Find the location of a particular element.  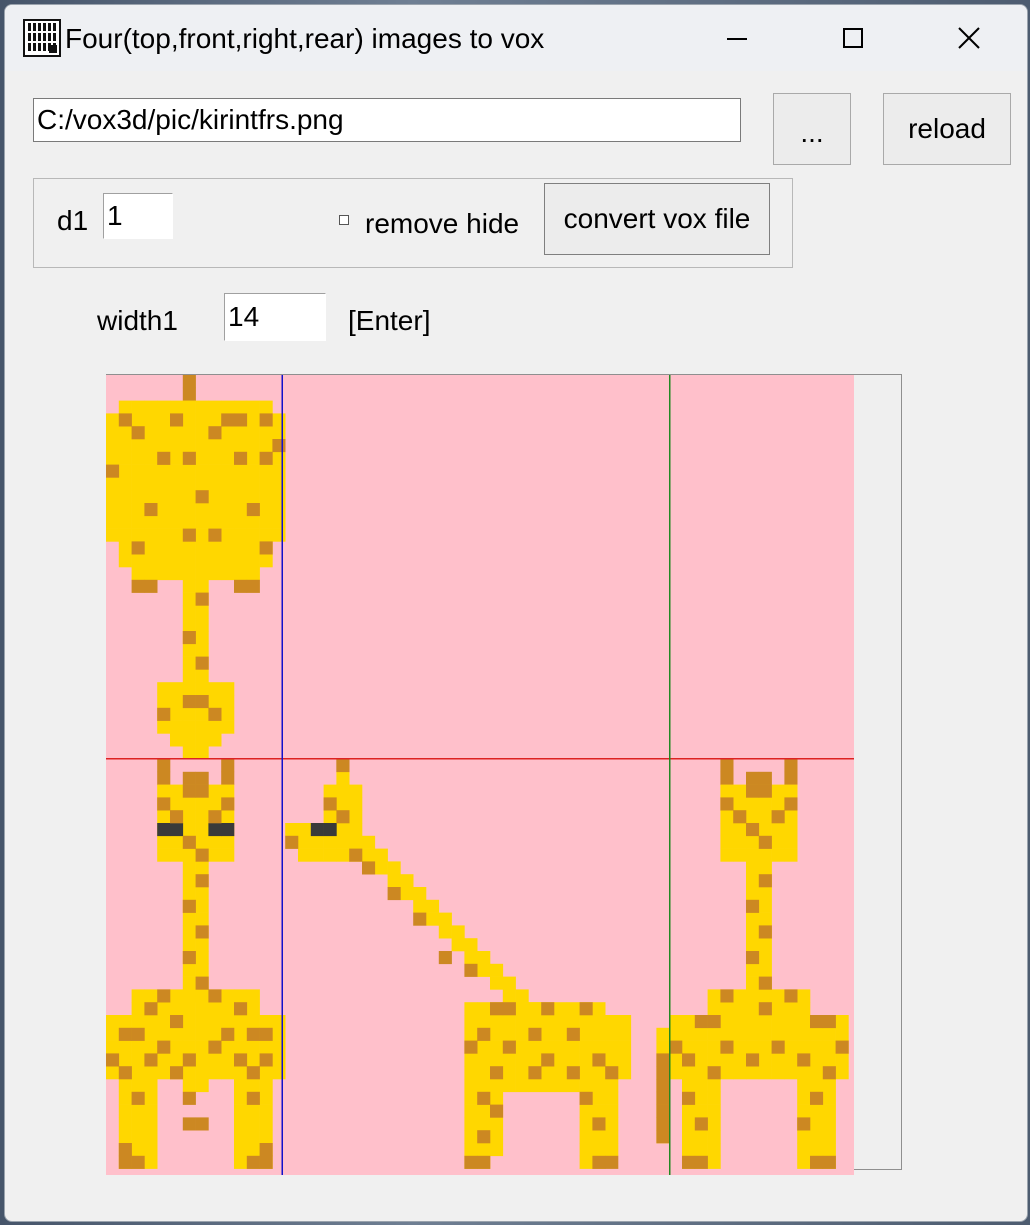

minimize-button is located at coordinates (737, 39).